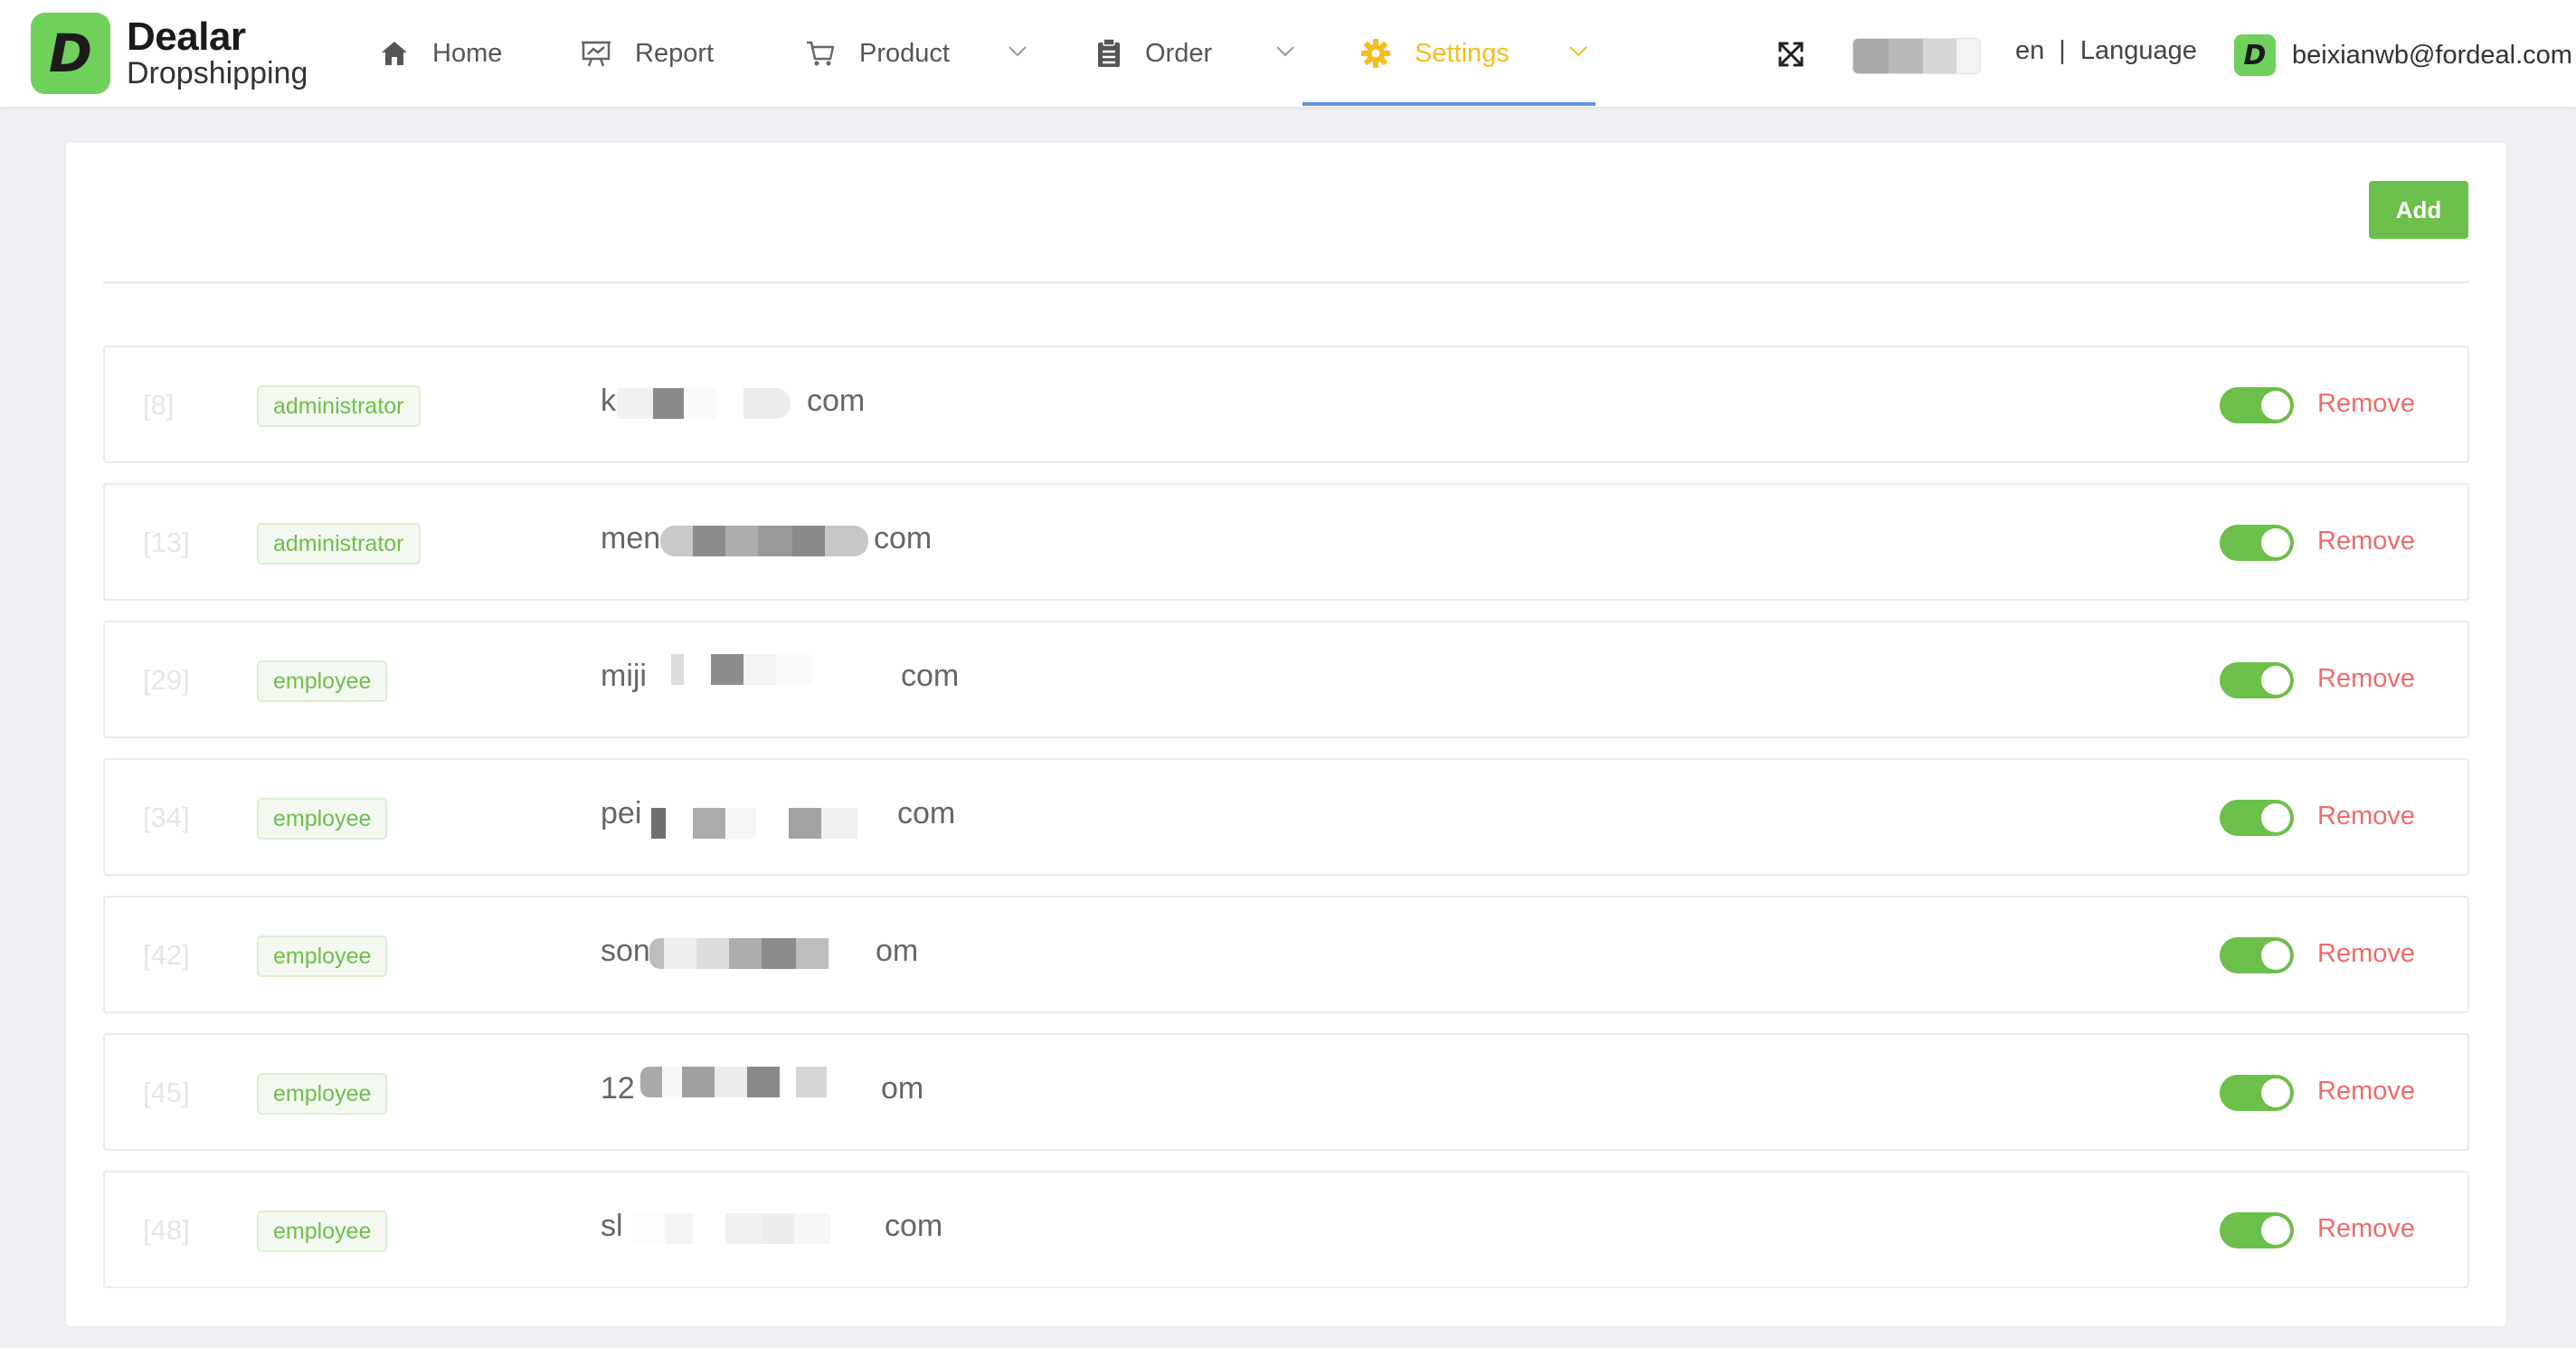  Describe the element at coordinates (1791, 55) in the screenshot. I see `fullscreen-icon` at that location.